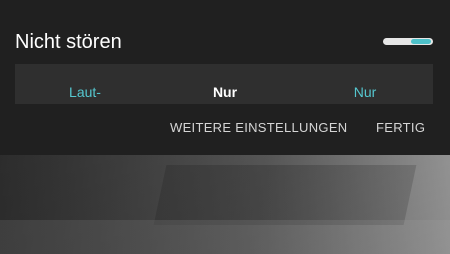 This screenshot has height=254, width=450. I want to click on toggle-thumb, so click(421, 41).